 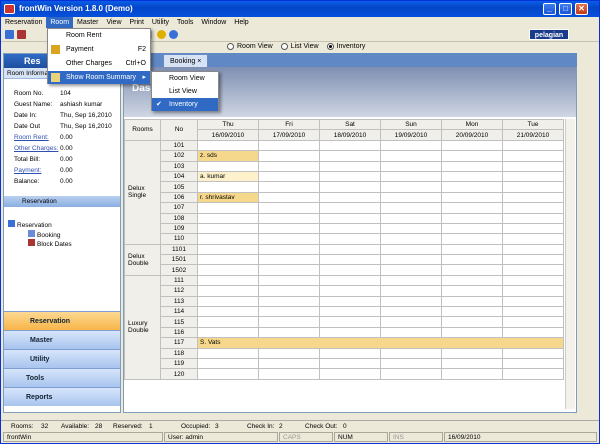 I want to click on booking-cell: r. shrivastav, so click(x=228, y=197).